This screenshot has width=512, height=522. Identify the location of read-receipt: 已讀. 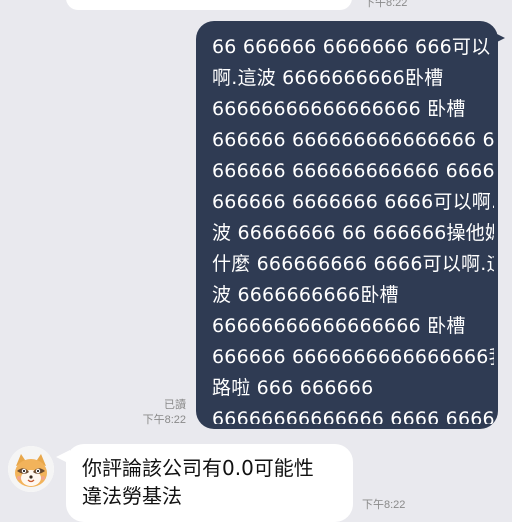
(175, 405).